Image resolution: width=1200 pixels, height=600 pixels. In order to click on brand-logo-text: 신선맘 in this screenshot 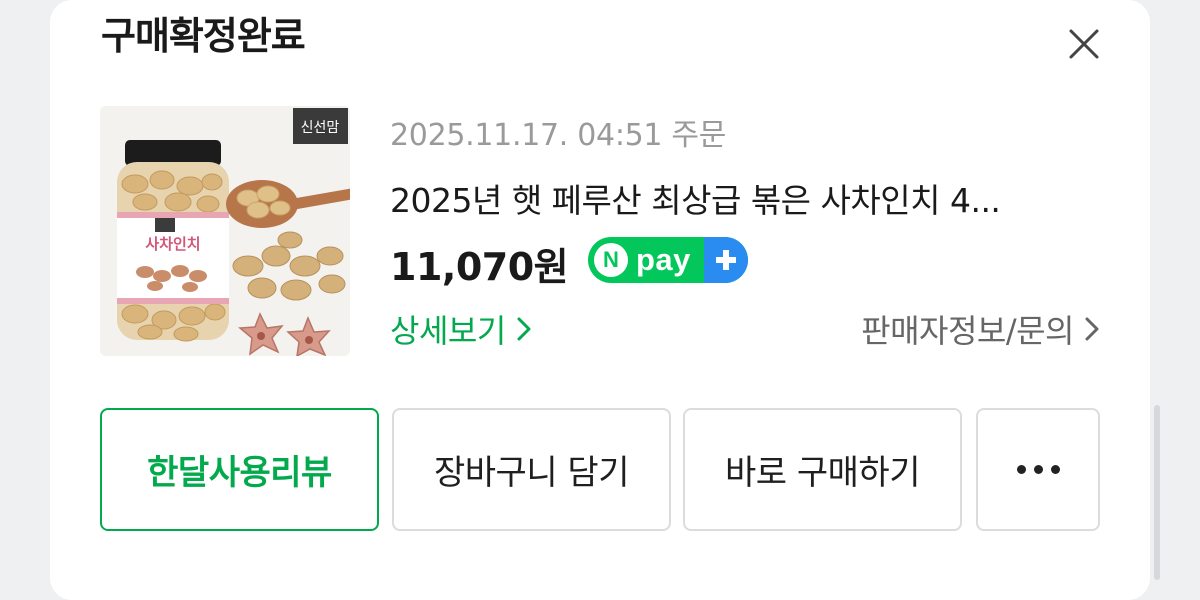, I will do `click(320, 128)`.